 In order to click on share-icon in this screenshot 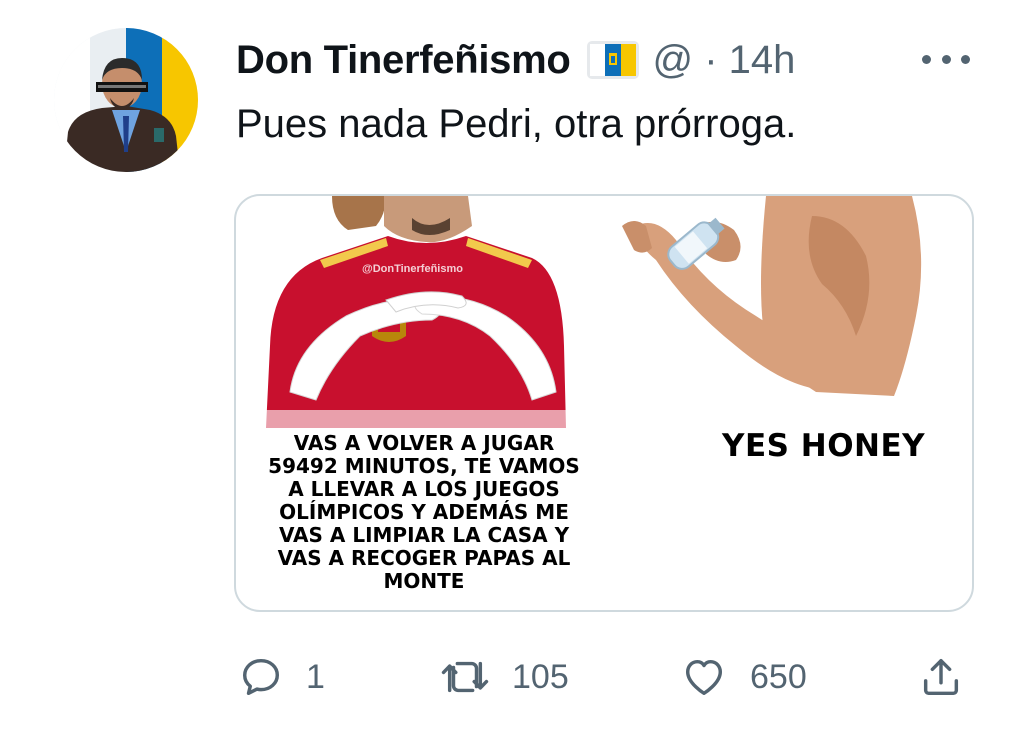, I will do `click(941, 677)`.